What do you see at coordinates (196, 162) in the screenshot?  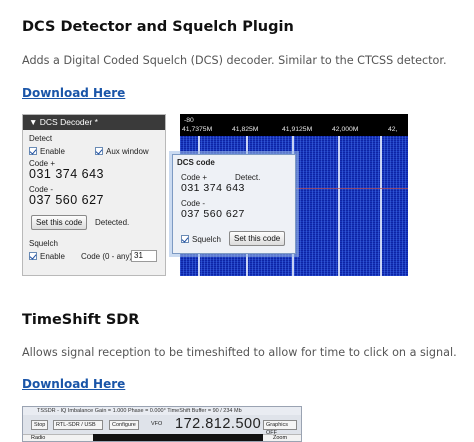 I see `popup-title: DCS code` at bounding box center [196, 162].